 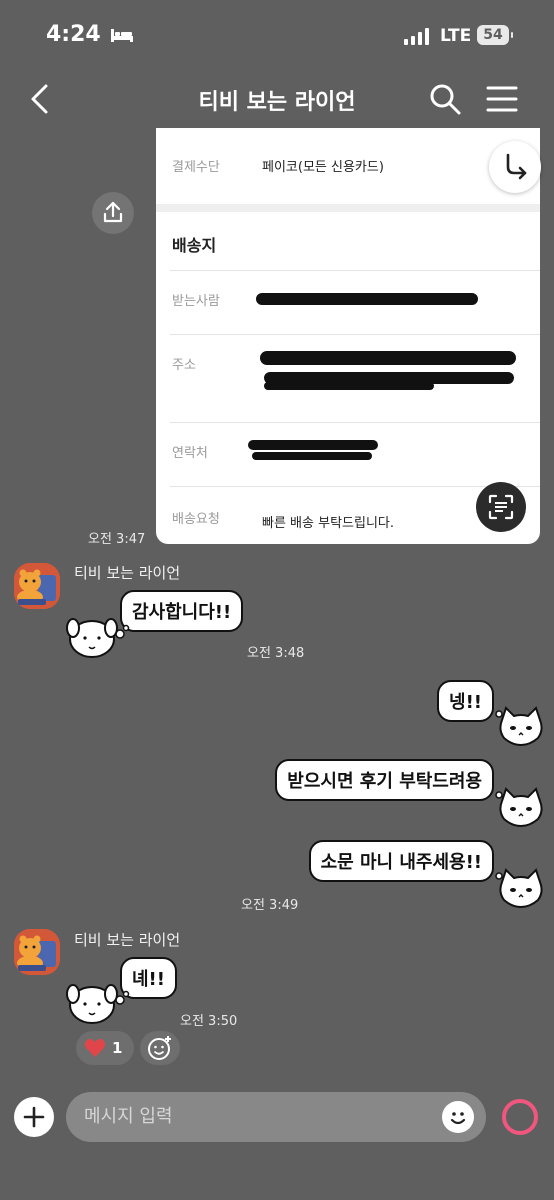 What do you see at coordinates (384, 780) in the screenshot?
I see `my-message-bubble: 받으시면 후기 부탁드려용` at bounding box center [384, 780].